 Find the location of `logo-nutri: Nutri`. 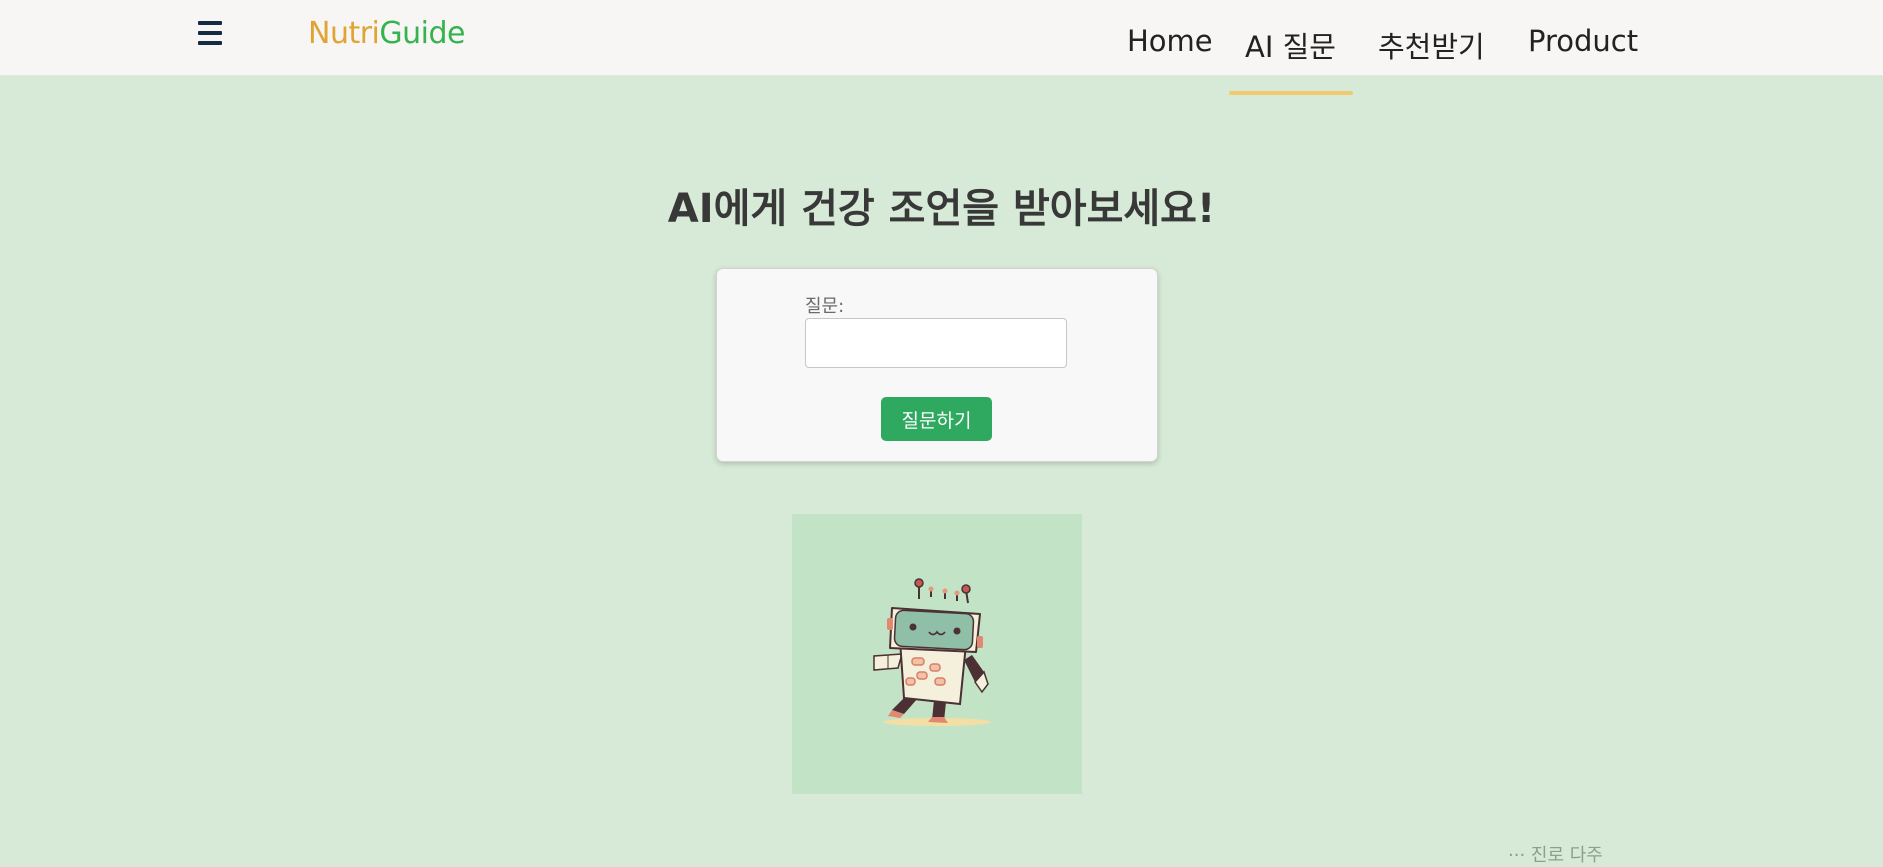

logo-nutri: Nutri is located at coordinates (344, 33).